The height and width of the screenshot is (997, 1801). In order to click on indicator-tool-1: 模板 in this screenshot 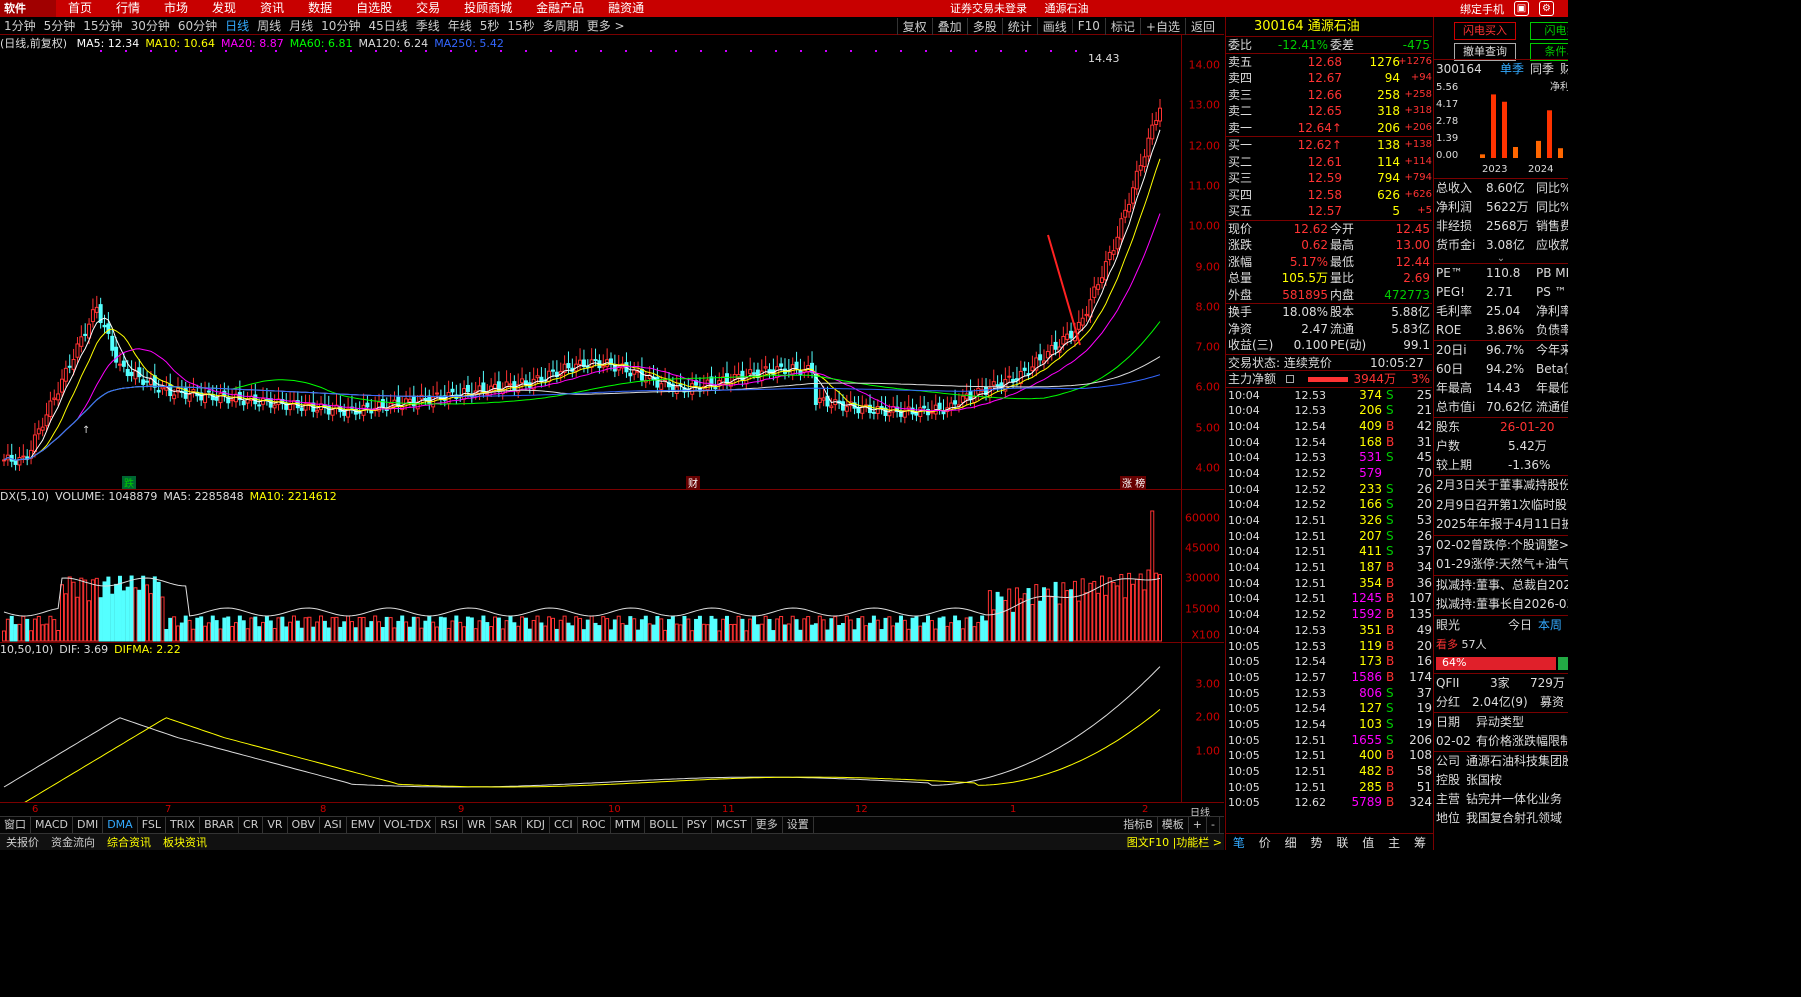, I will do `click(1173, 825)`.